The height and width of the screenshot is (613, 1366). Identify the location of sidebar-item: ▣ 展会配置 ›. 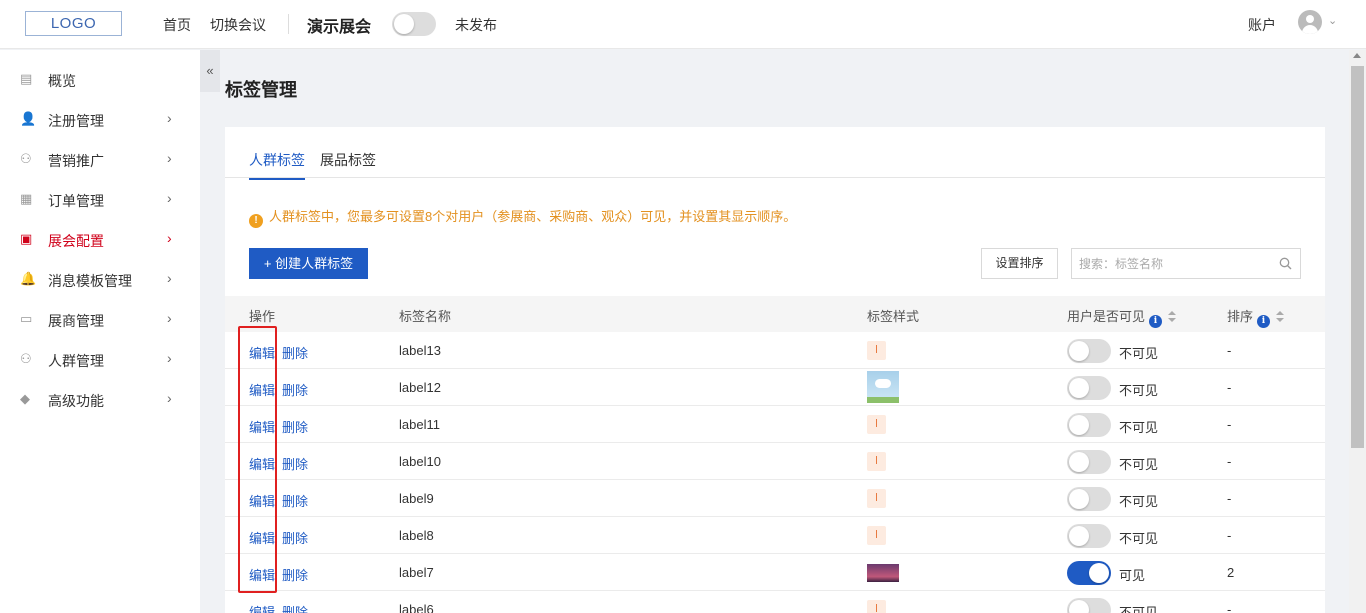
(100, 239).